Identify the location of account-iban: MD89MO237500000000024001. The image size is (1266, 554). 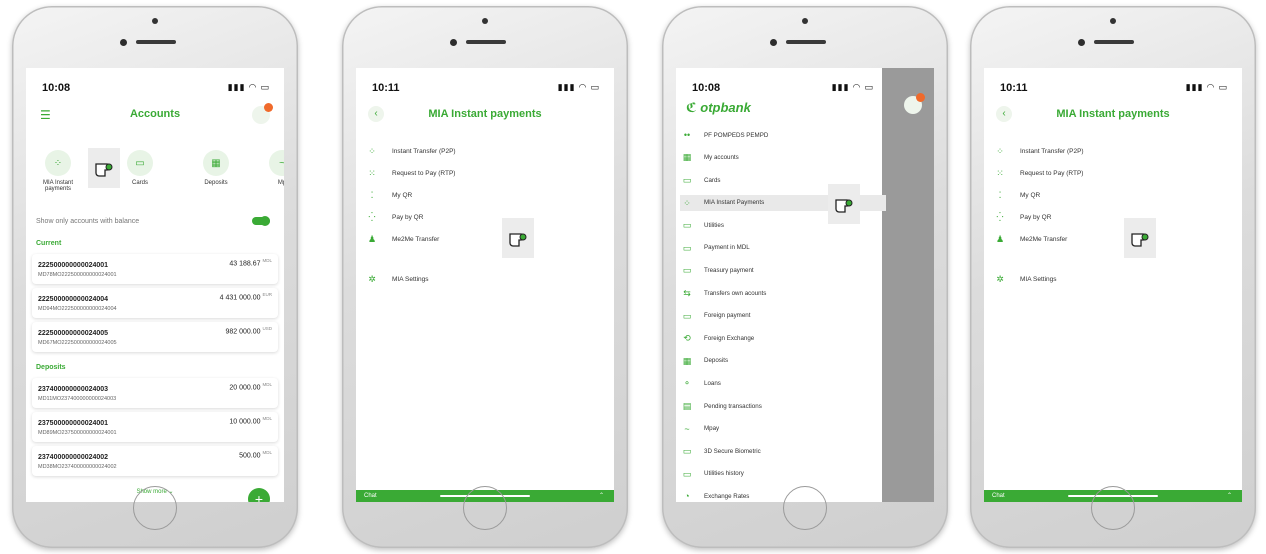
(77, 433).